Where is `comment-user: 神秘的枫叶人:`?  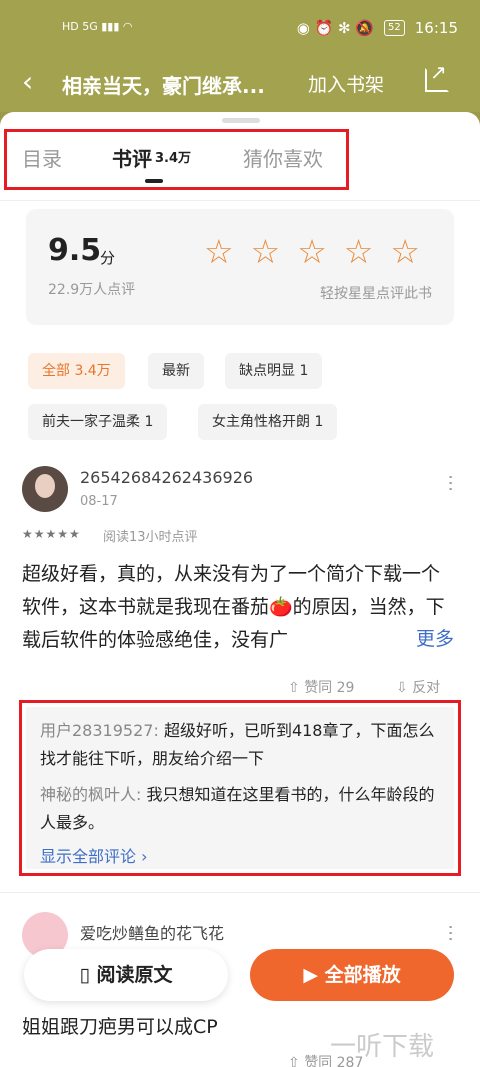
comment-user: 神秘的枫叶人: is located at coordinates (91, 794).